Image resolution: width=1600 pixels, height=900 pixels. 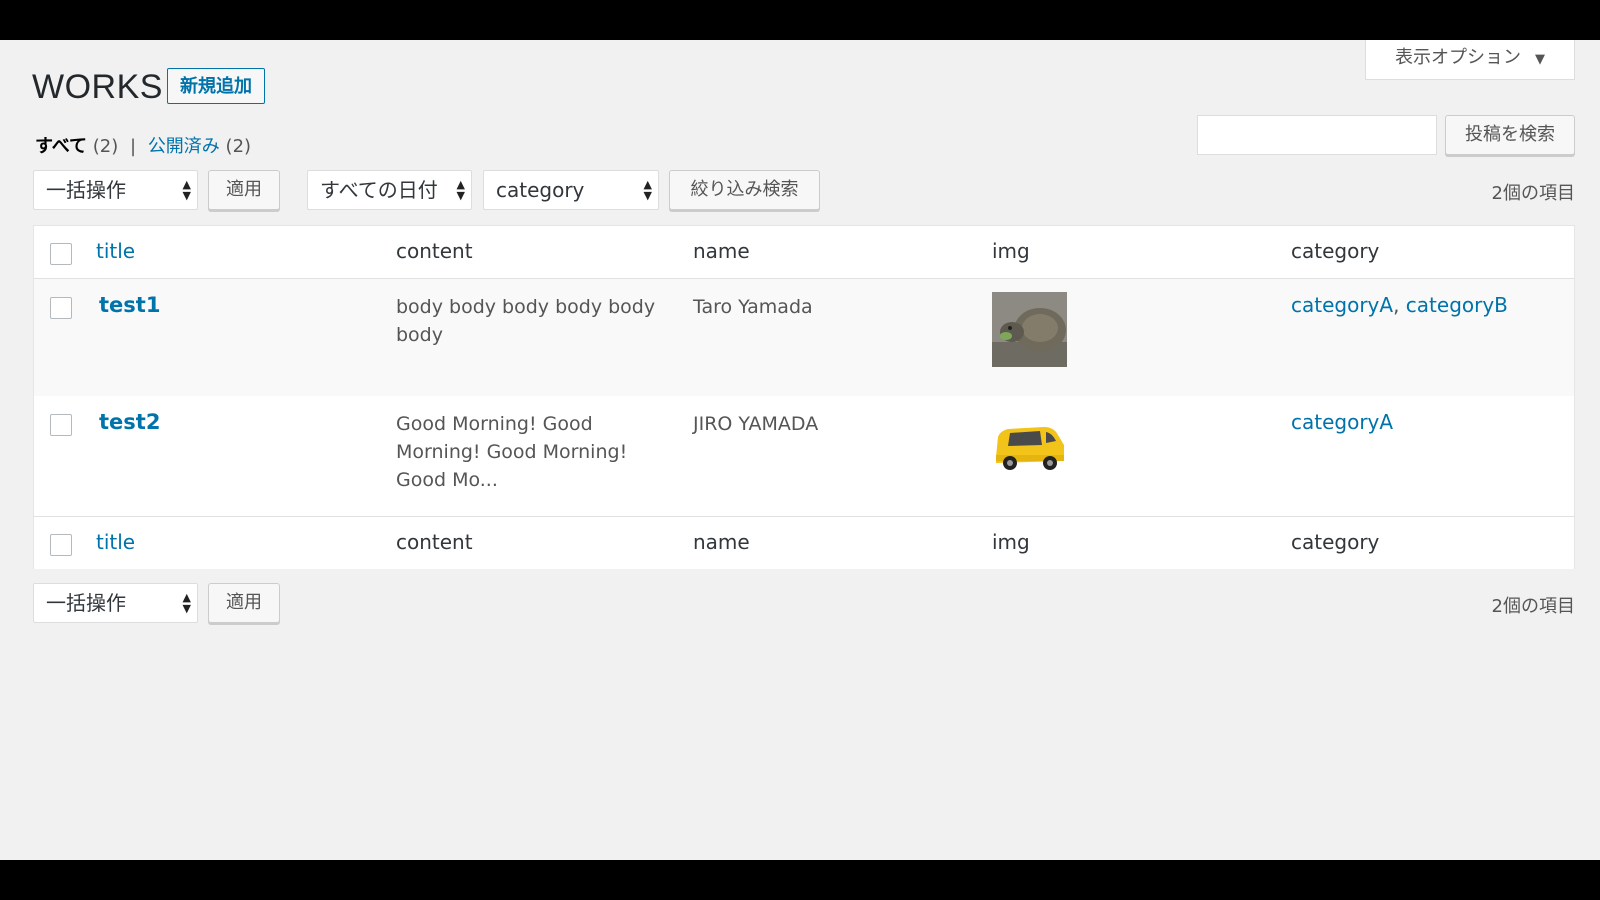 I want to click on category-link: categoryB, so click(x=1457, y=305).